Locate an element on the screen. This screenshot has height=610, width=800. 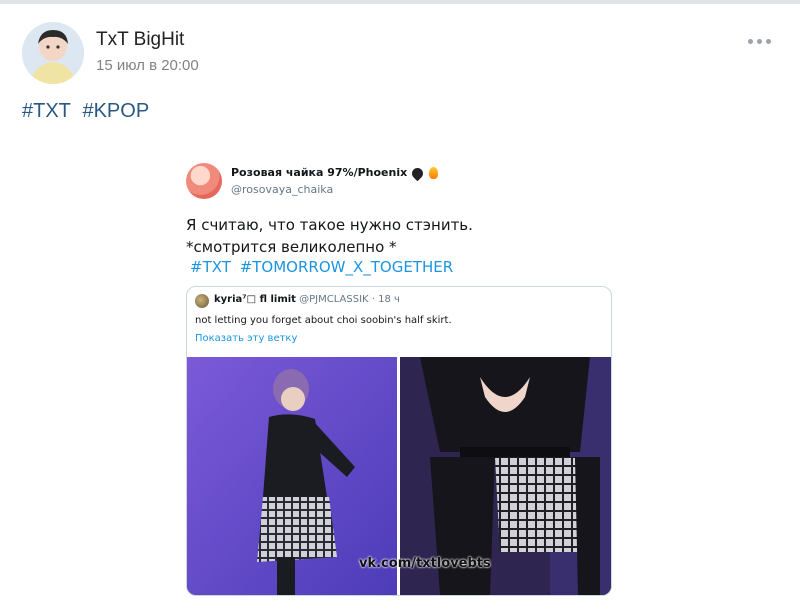
fire-icon is located at coordinates (434, 173).